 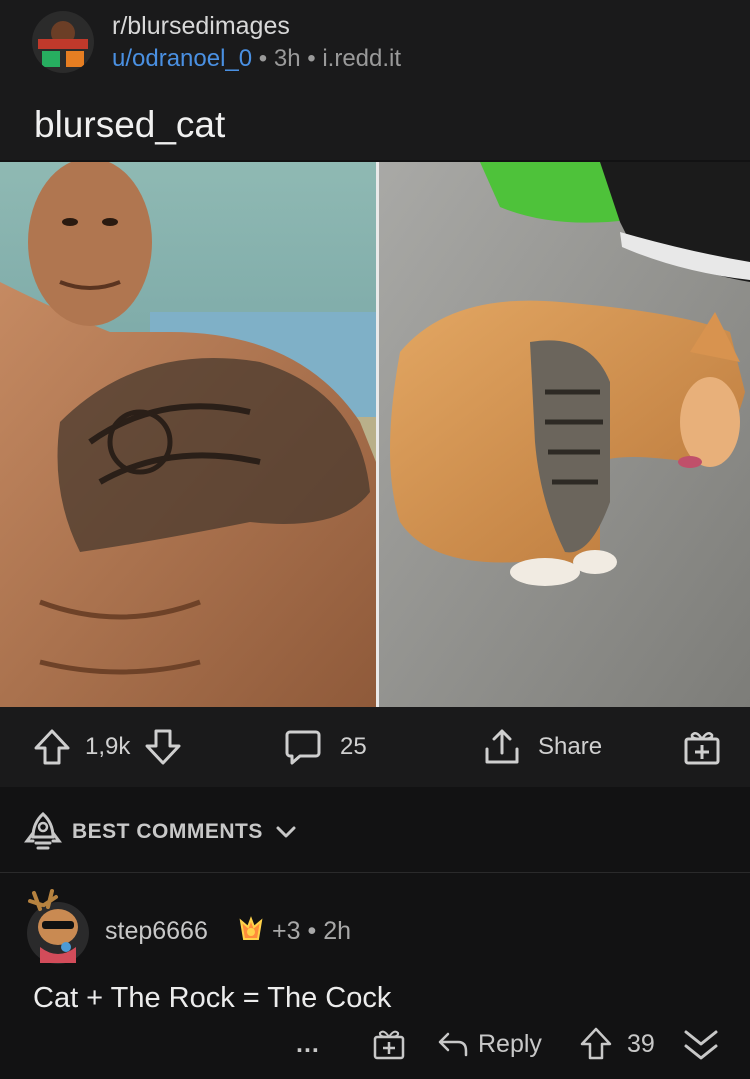 I want to click on reply-label: Reply, so click(x=510, y=1043).